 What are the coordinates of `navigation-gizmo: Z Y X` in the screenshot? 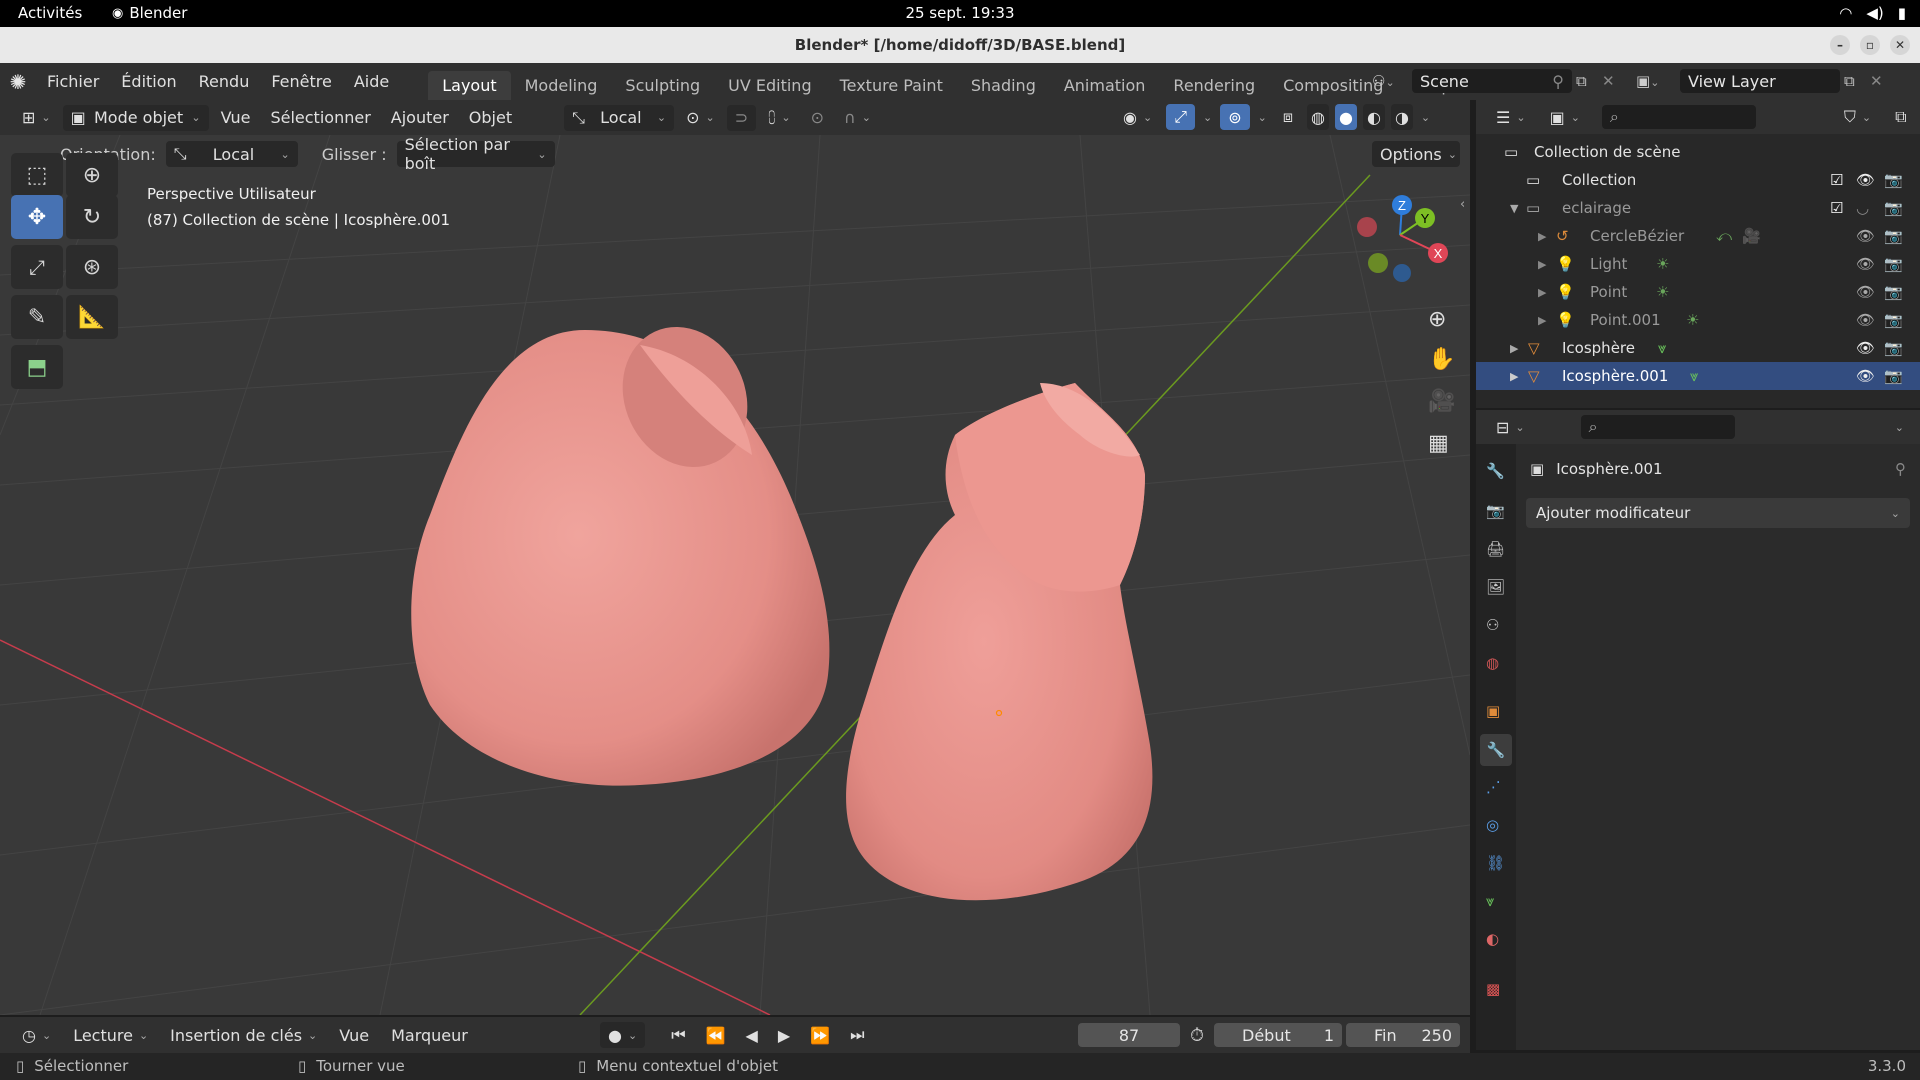 It's located at (1400, 235).